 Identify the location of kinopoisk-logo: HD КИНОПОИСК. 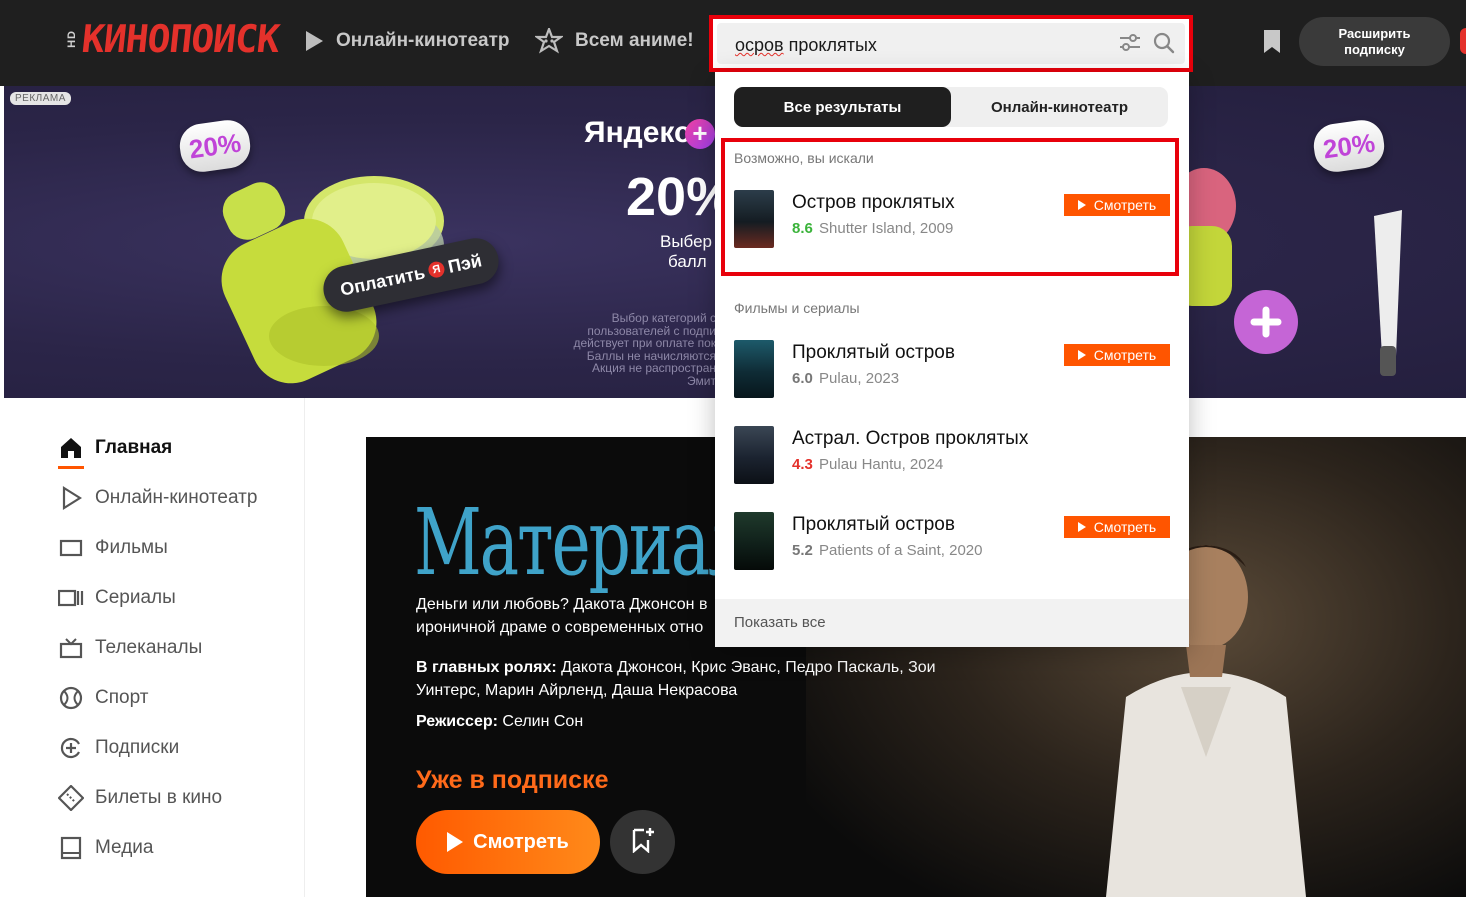
(174, 39).